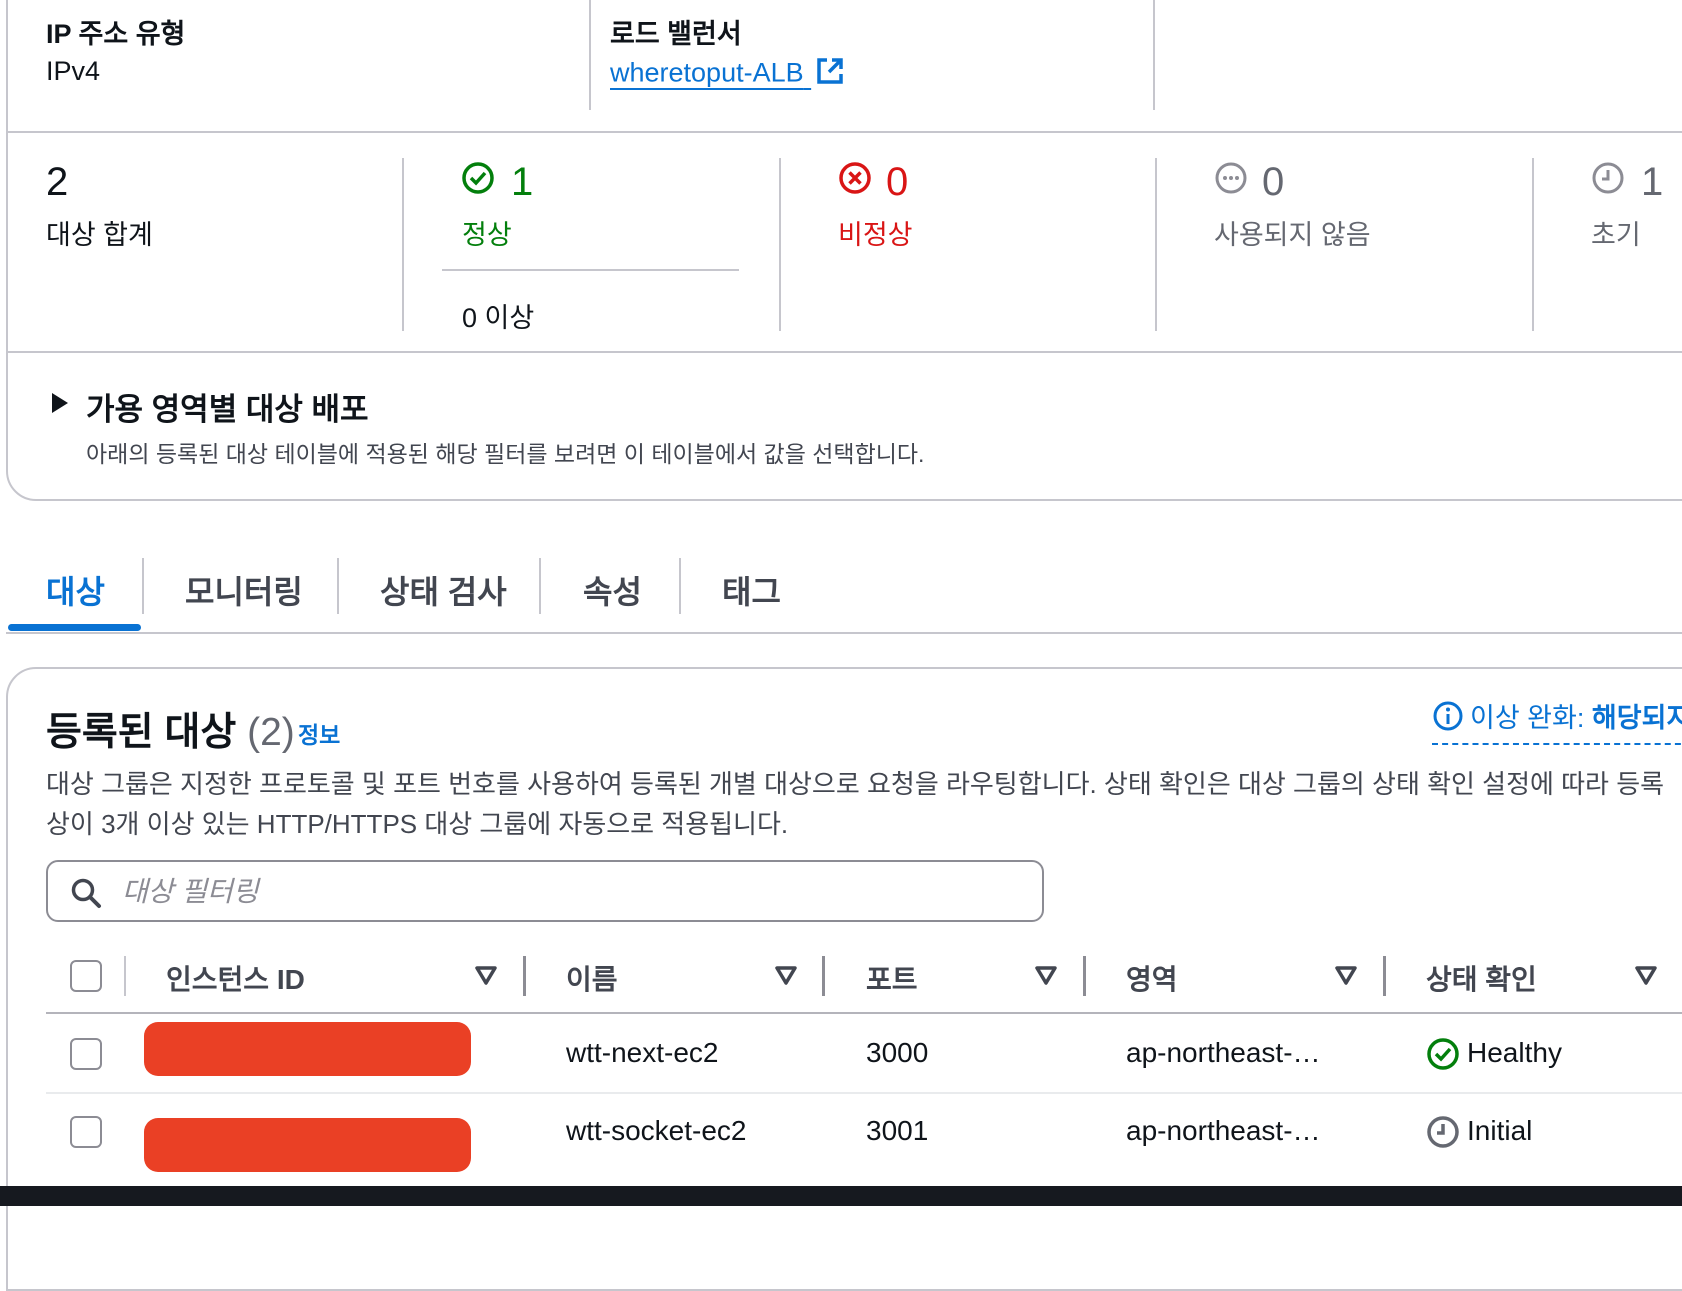 The image size is (1682, 1291). I want to click on external-link-icon, so click(830, 74).